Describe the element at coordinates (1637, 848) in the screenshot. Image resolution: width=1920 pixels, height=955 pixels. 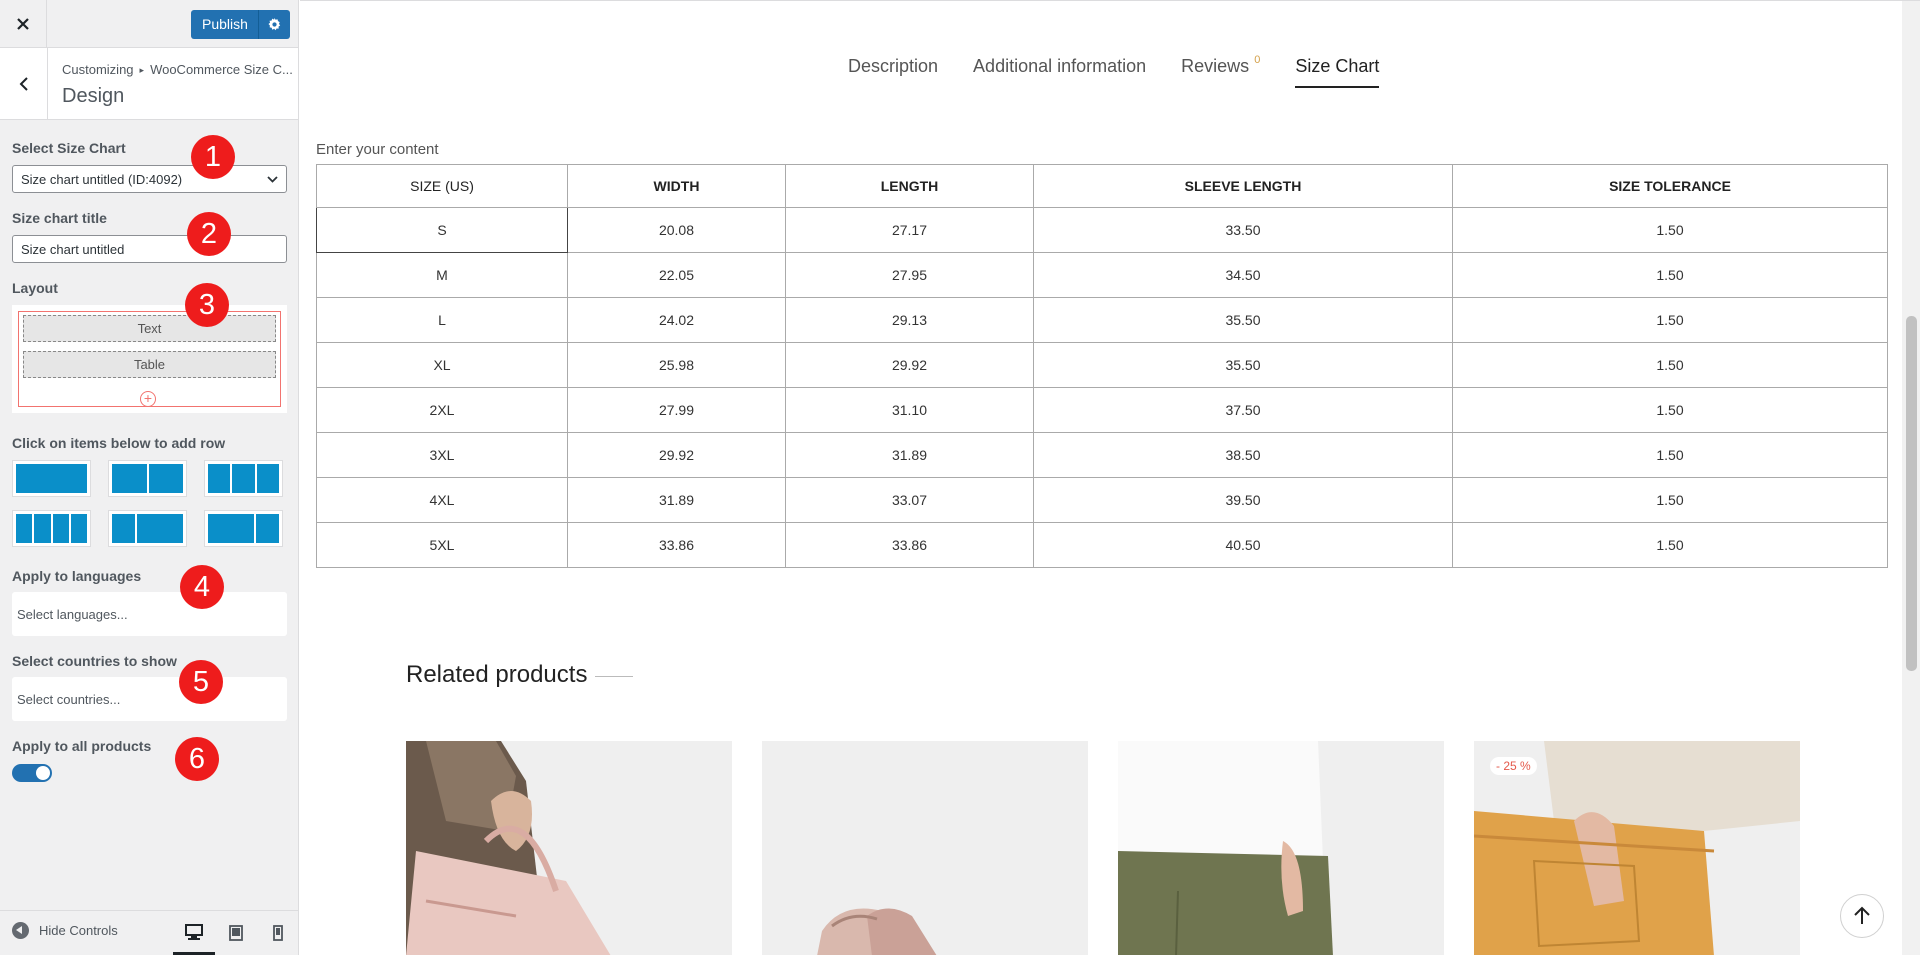
I see `product-card-yellow-pants: - 25 %` at that location.